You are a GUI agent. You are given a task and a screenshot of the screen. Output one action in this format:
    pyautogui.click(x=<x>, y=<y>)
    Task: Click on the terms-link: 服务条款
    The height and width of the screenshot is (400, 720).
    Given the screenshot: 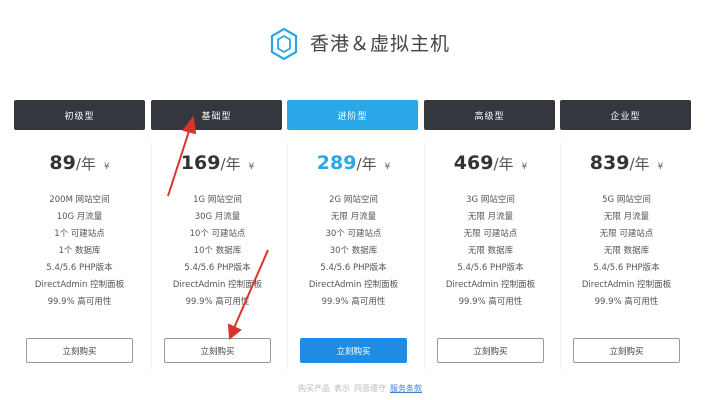 What is the action you would take?
    pyautogui.click(x=406, y=388)
    